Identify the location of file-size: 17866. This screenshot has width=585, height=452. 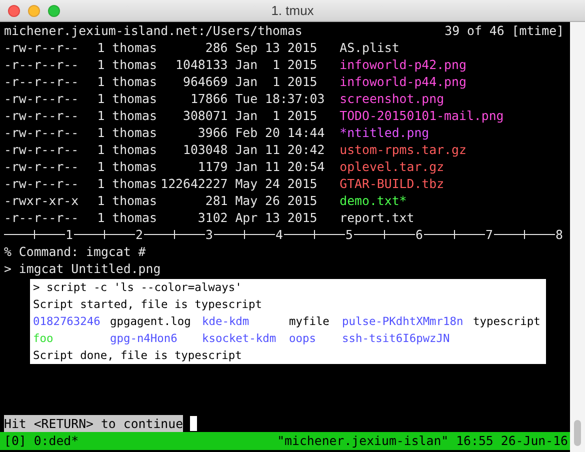
(208, 98).